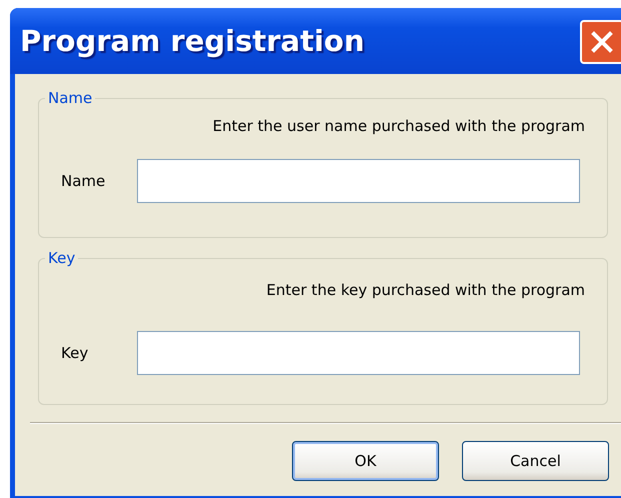 This screenshot has height=498, width=621. What do you see at coordinates (75, 353) in the screenshot?
I see `field-label: Key` at bounding box center [75, 353].